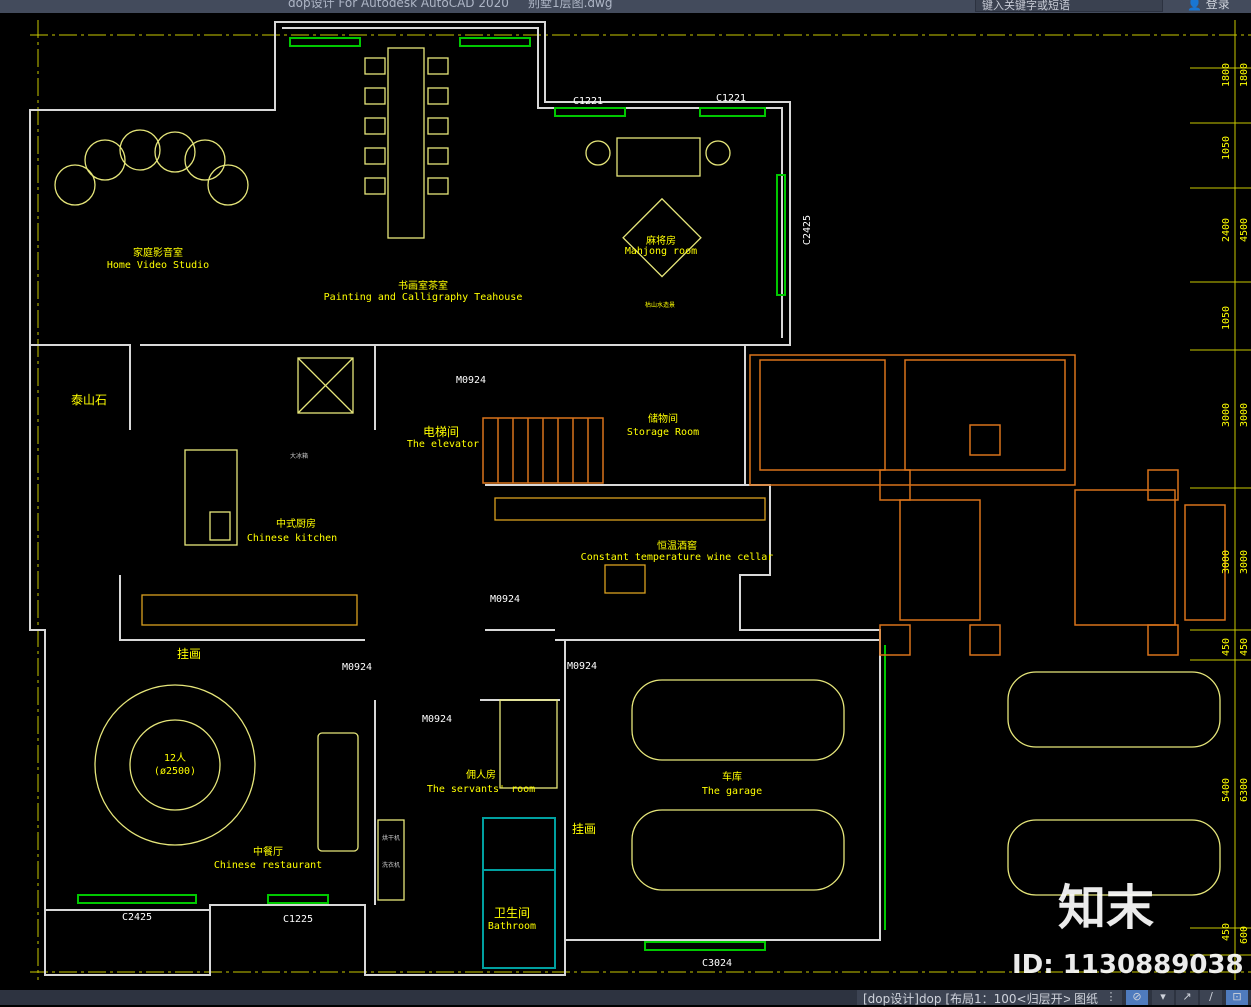  What do you see at coordinates (661, 251) in the screenshot?
I see `room-label: Mahjong room` at bounding box center [661, 251].